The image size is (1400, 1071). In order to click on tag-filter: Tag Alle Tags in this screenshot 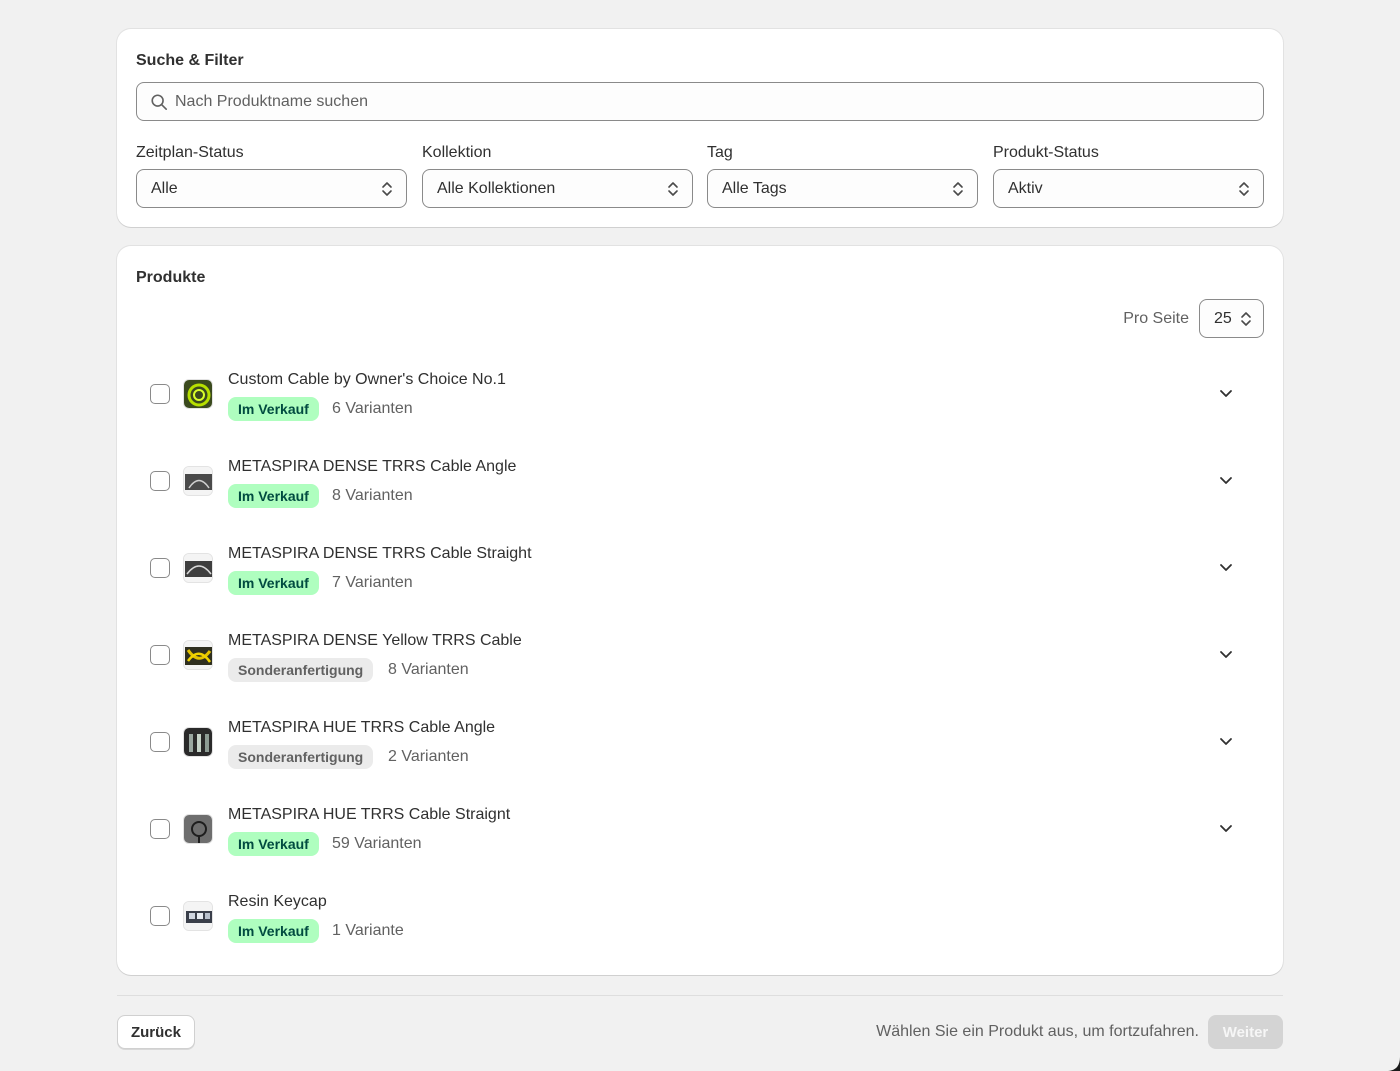, I will do `click(842, 175)`.